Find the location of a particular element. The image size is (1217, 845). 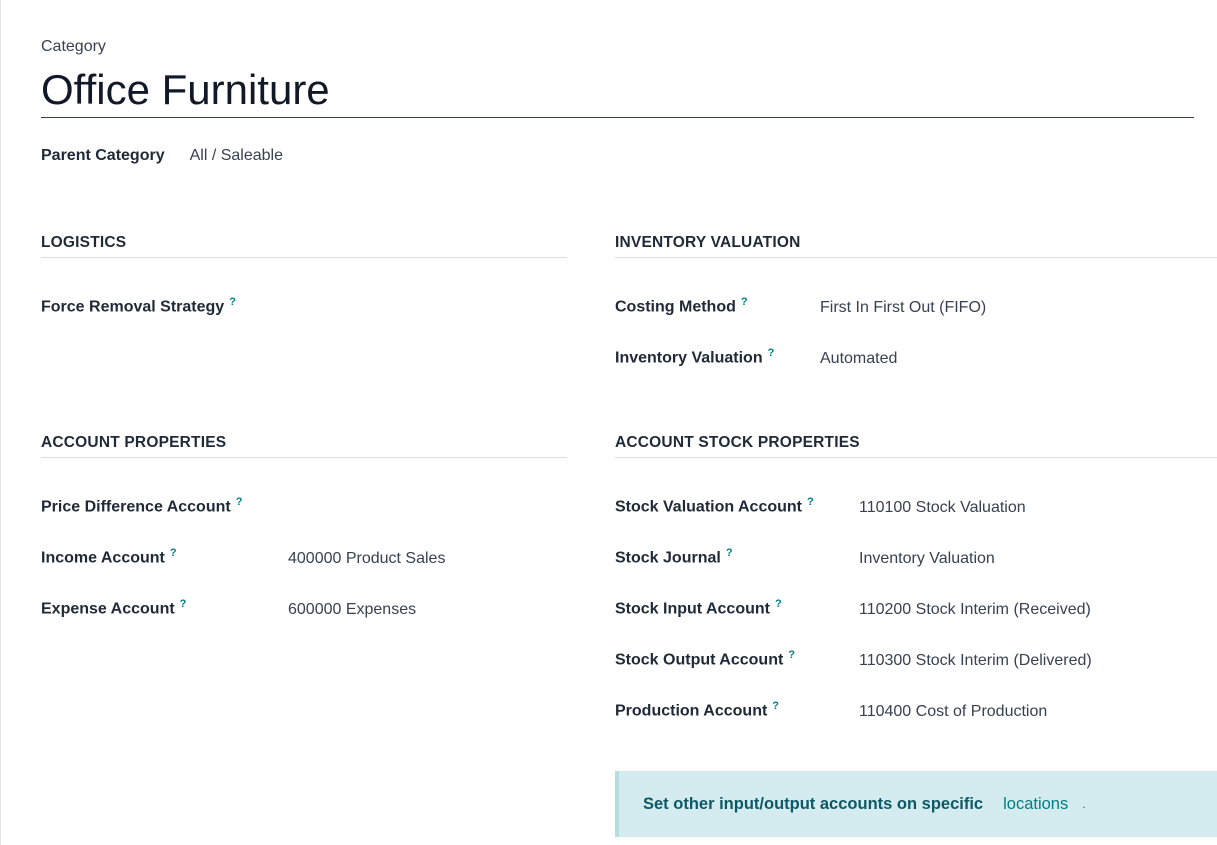

force-removal-label-text: Force Removal Strategy is located at coordinates (133, 307).